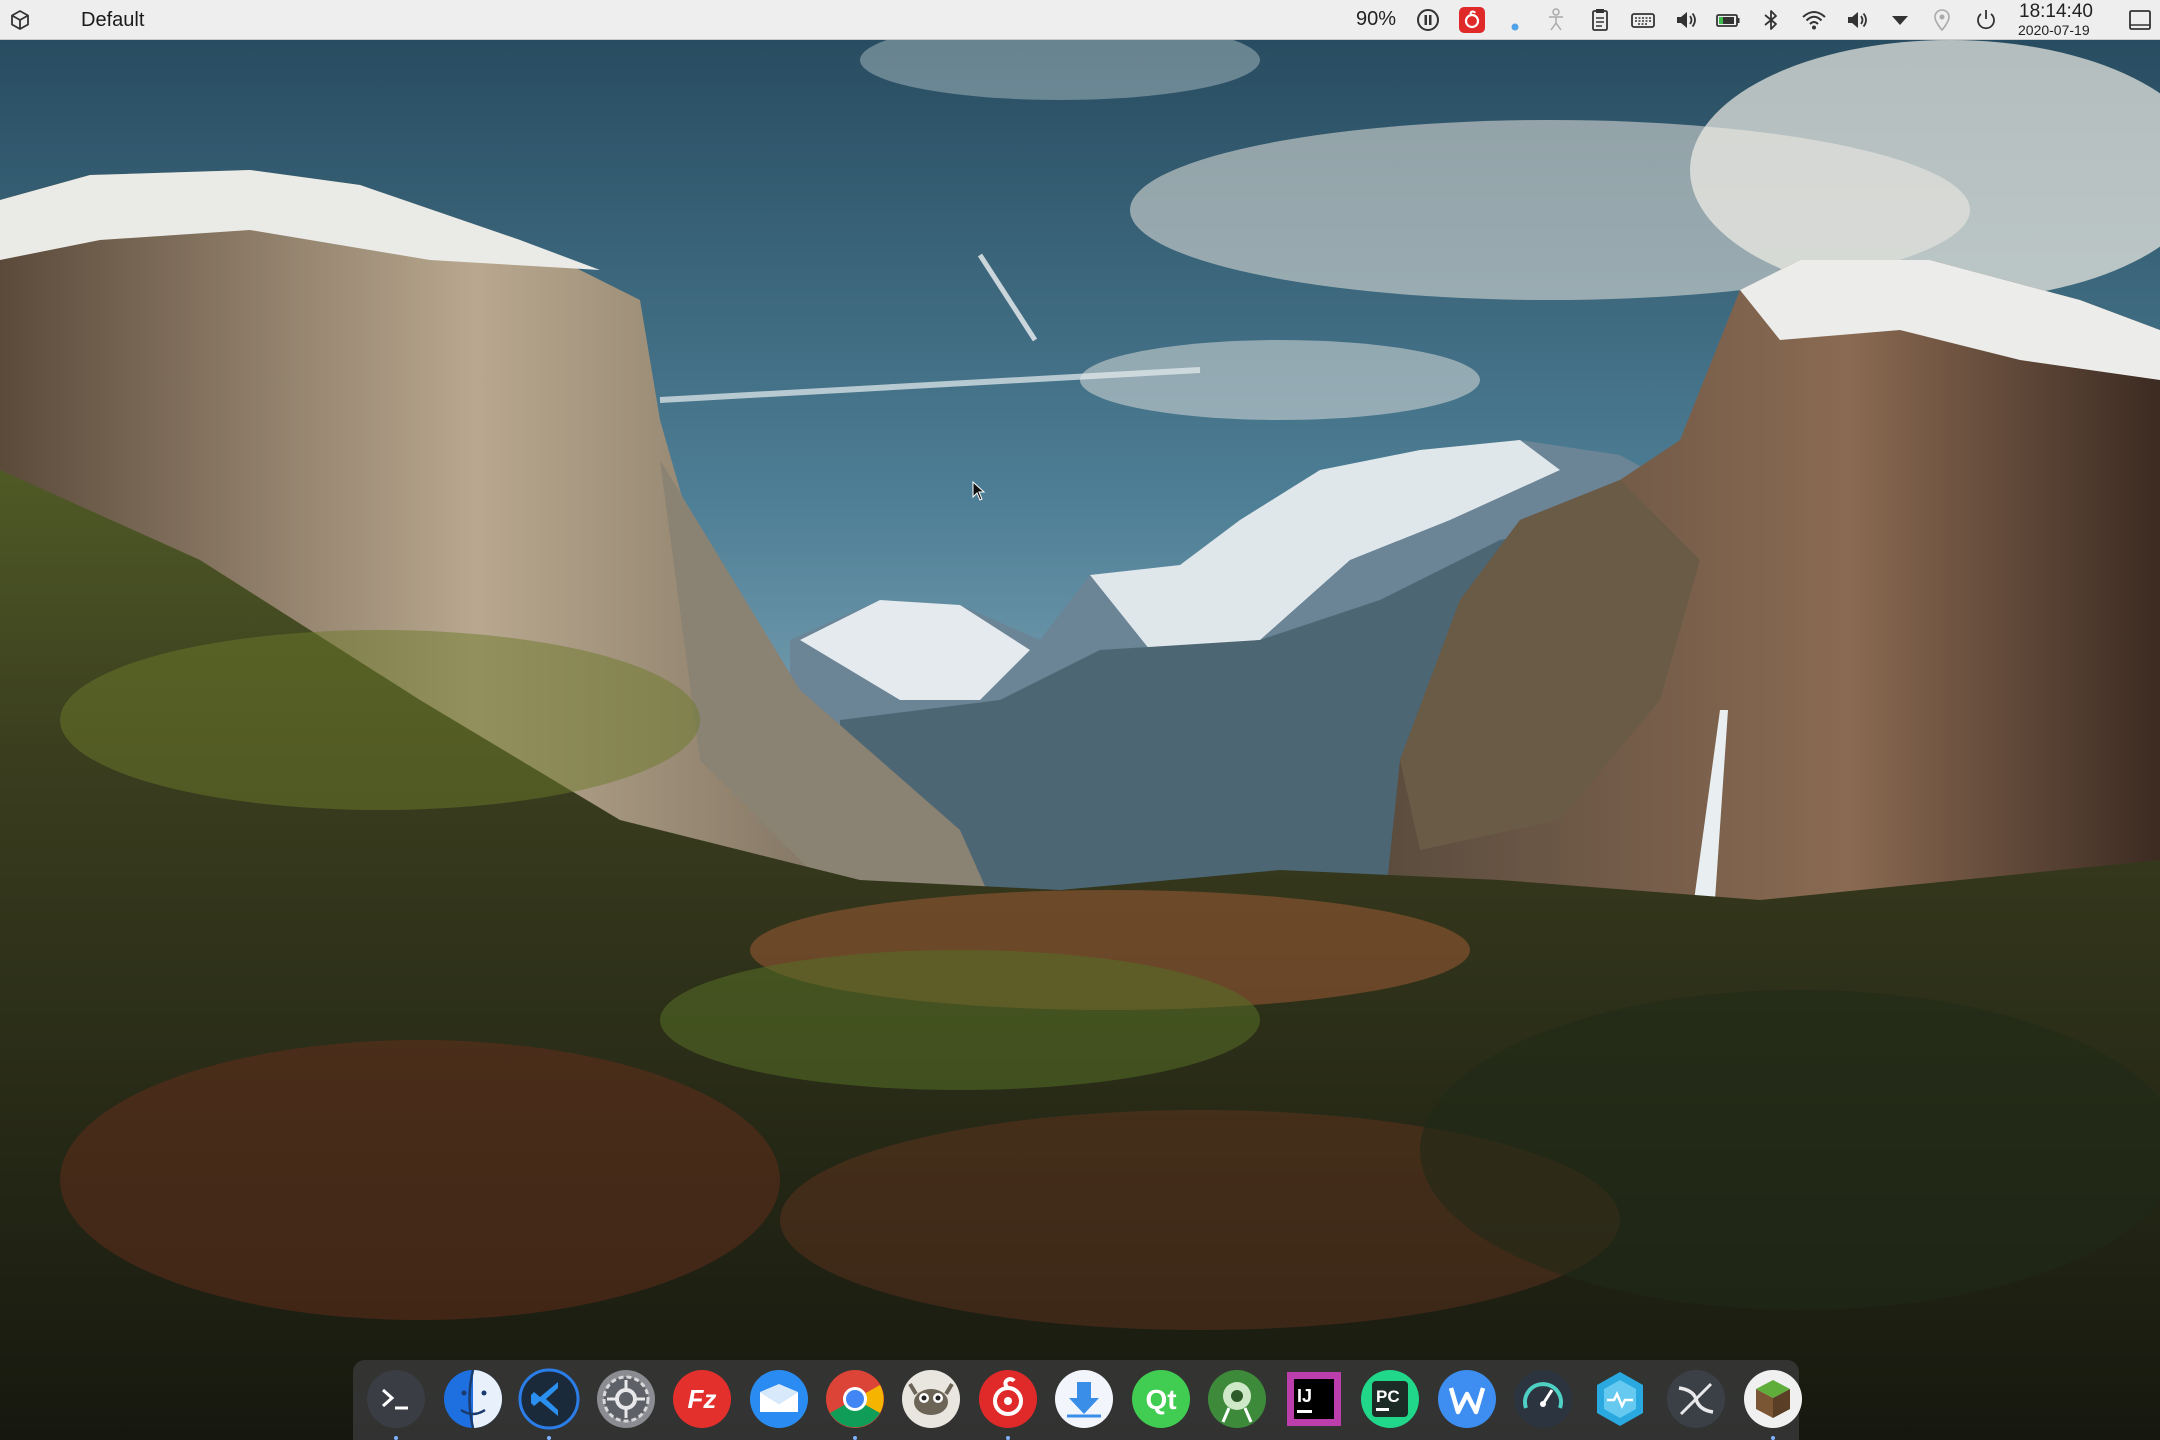 The height and width of the screenshot is (1440, 2160). I want to click on svg-text: IJ, so click(1304, 1396).